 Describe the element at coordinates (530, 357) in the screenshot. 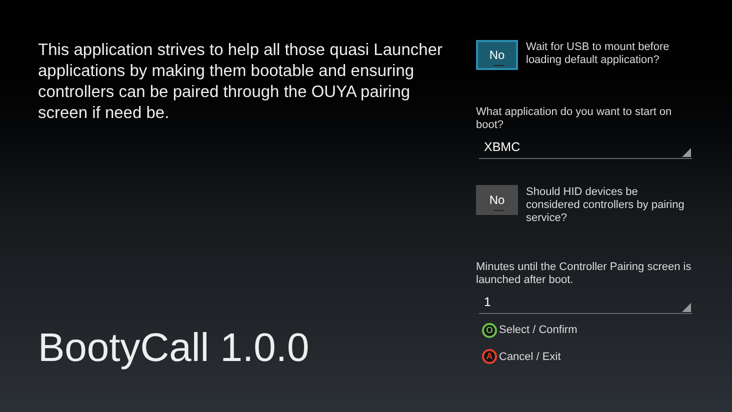

I see `hint-label: Cancel / Exit` at that location.